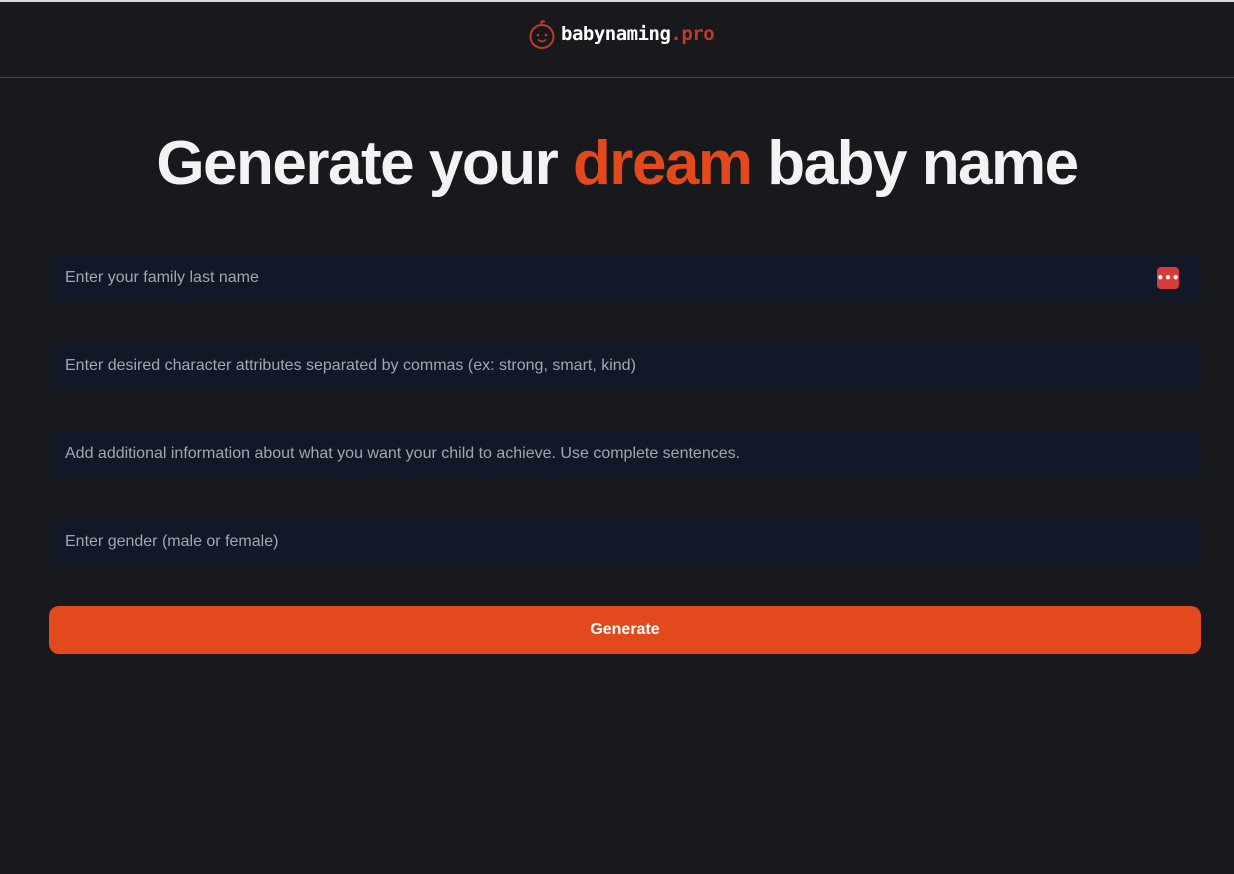 The width and height of the screenshot is (1234, 874). What do you see at coordinates (616, 34) in the screenshot?
I see `brand-name-main: babynaming` at bounding box center [616, 34].